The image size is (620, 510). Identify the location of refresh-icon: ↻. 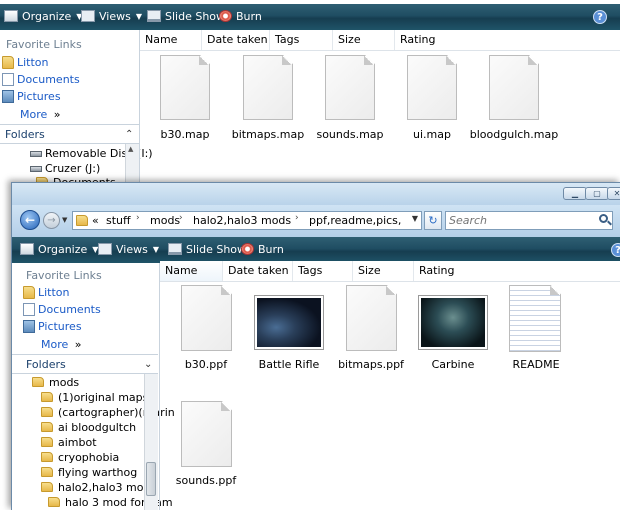
(433, 220).